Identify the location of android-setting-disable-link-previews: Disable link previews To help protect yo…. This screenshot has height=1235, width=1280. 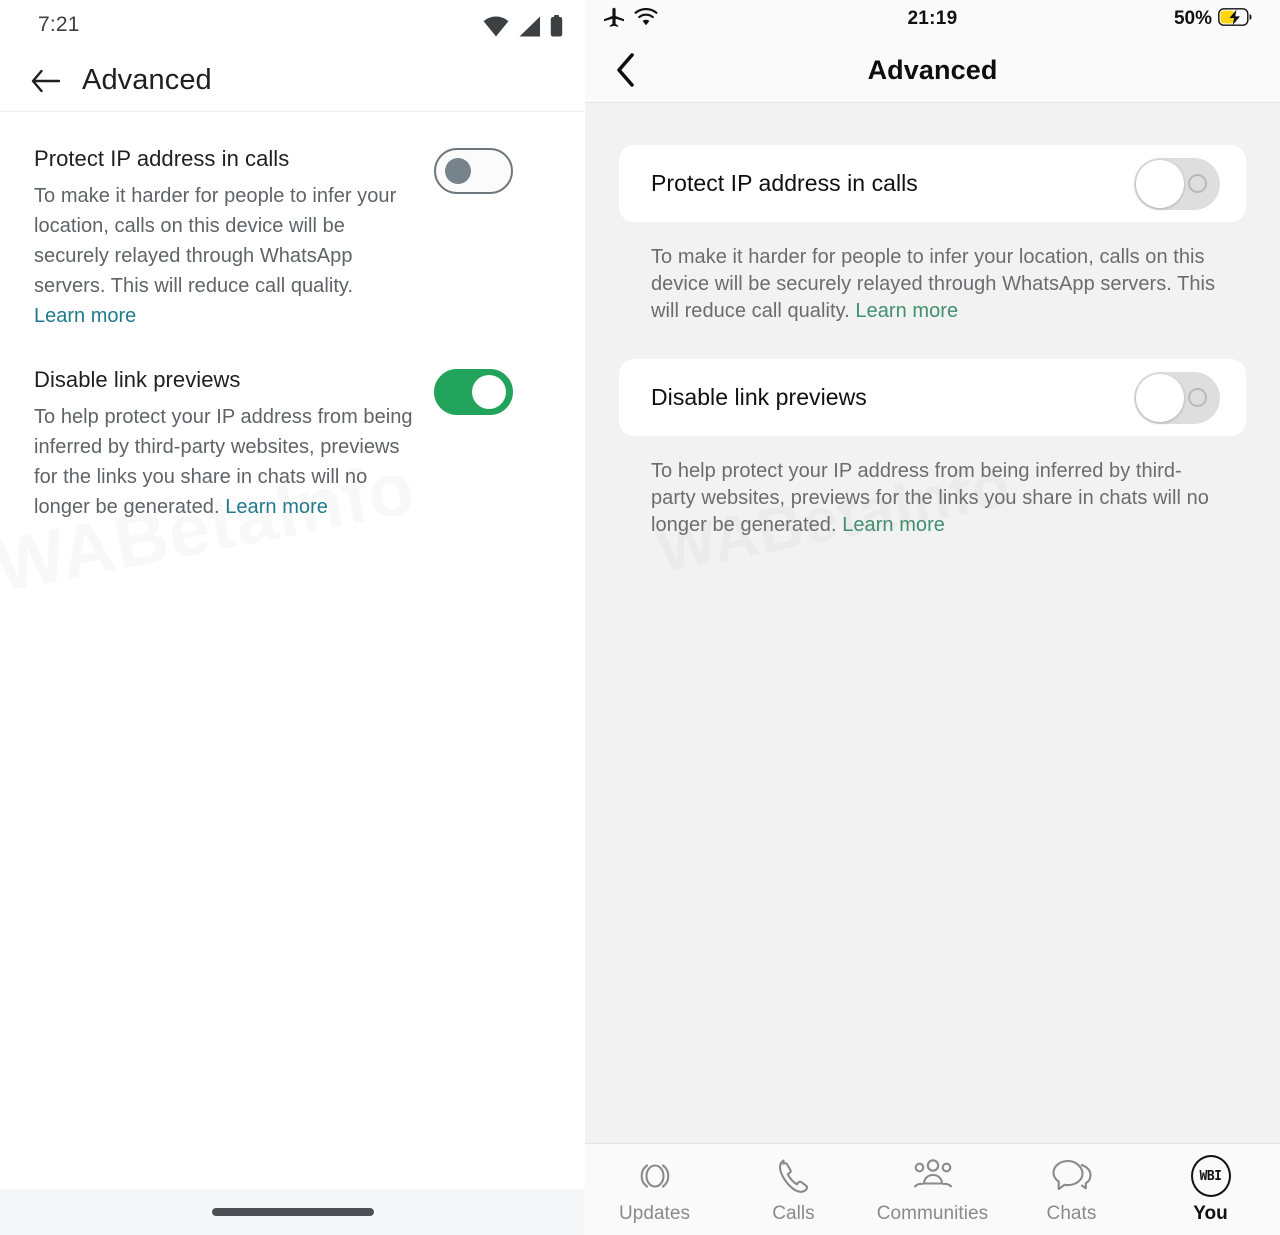
(292, 428).